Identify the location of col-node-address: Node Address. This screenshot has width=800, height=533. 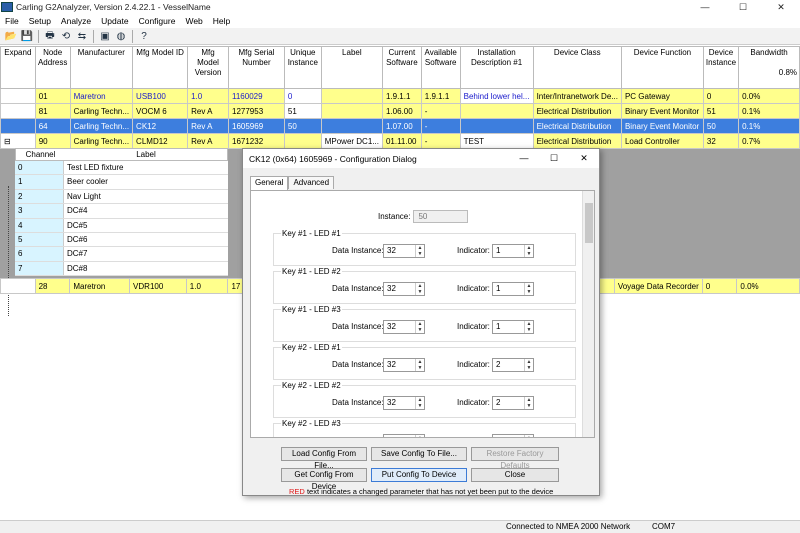
(52, 67).